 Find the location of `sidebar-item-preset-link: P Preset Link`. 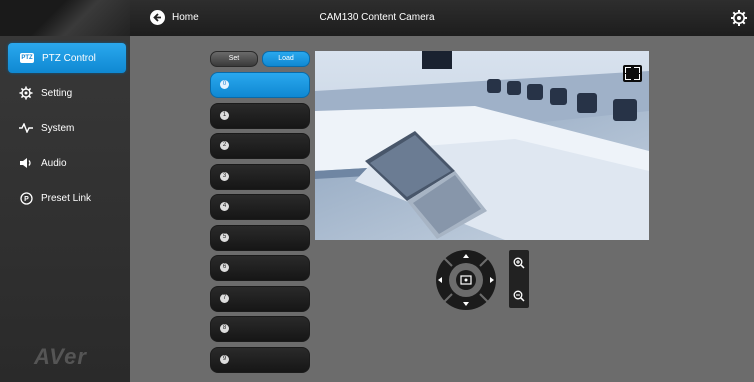

sidebar-item-preset-link: P Preset Link is located at coordinates (65, 198).